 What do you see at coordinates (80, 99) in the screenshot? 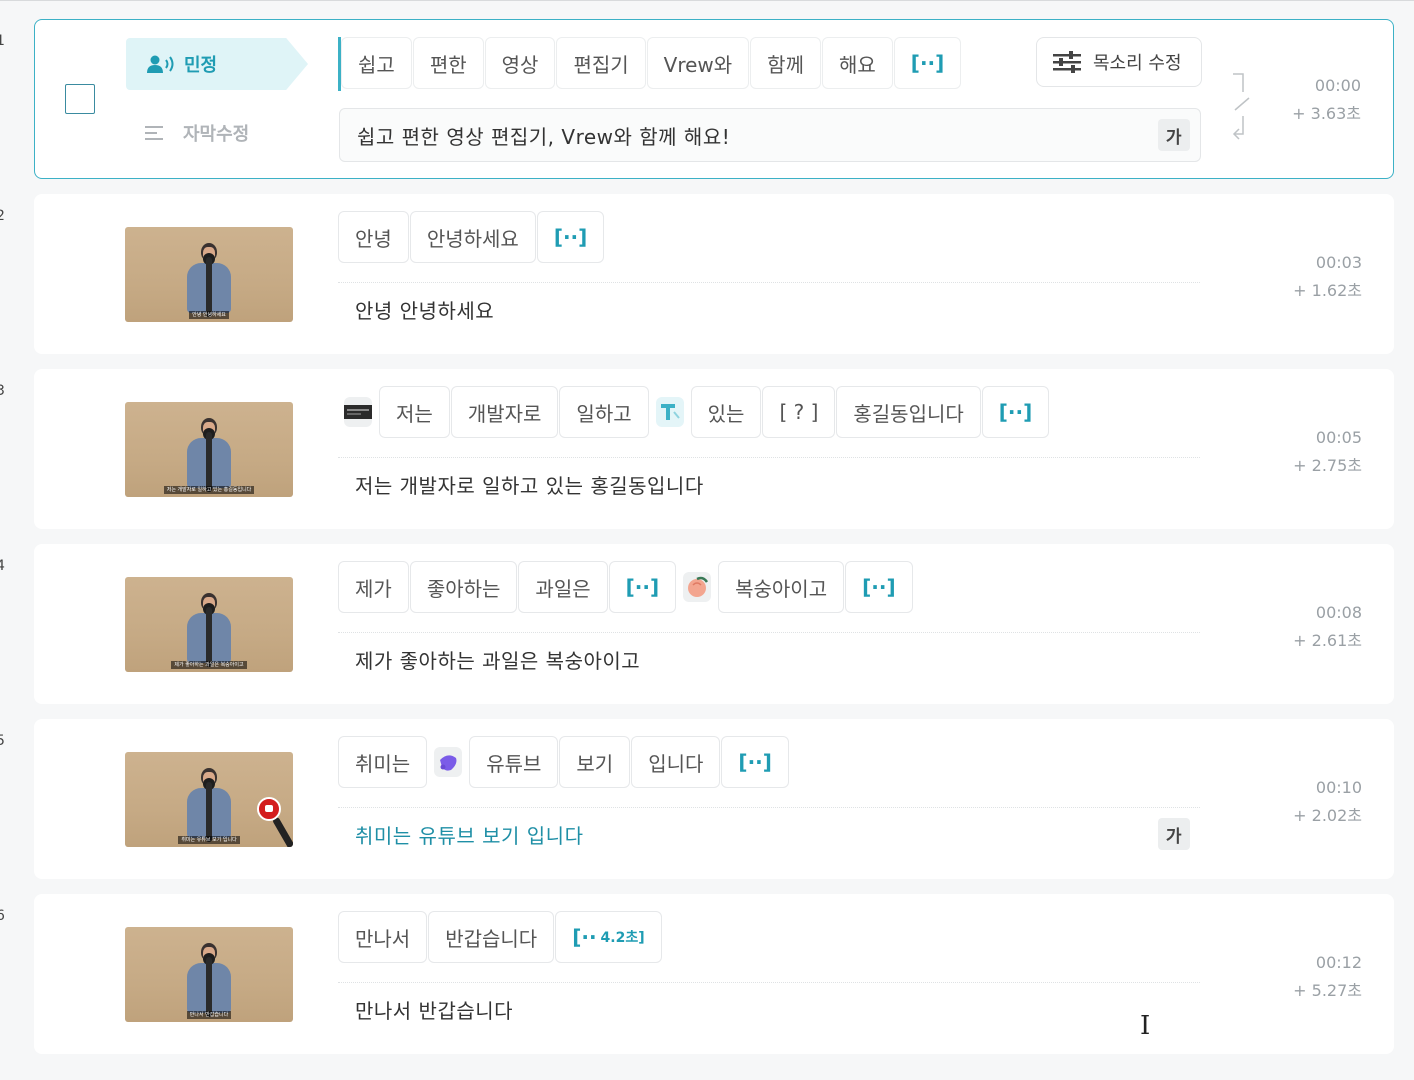
I see `clip-select-checkbox` at bounding box center [80, 99].